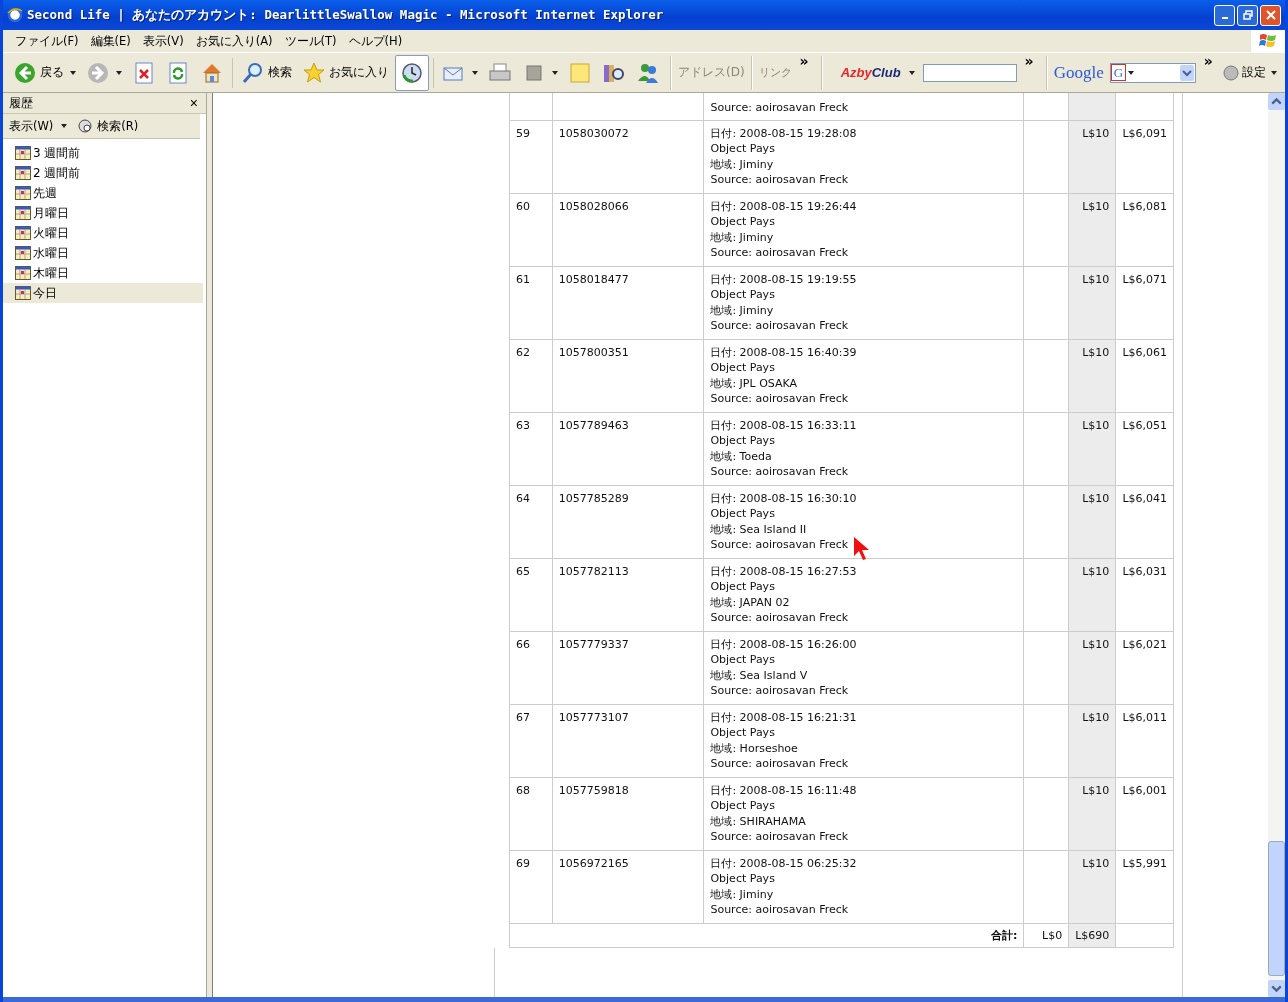 Image resolution: width=1288 pixels, height=1002 pixels. What do you see at coordinates (103, 193) in the screenshot?
I see `history-item: 先週` at bounding box center [103, 193].